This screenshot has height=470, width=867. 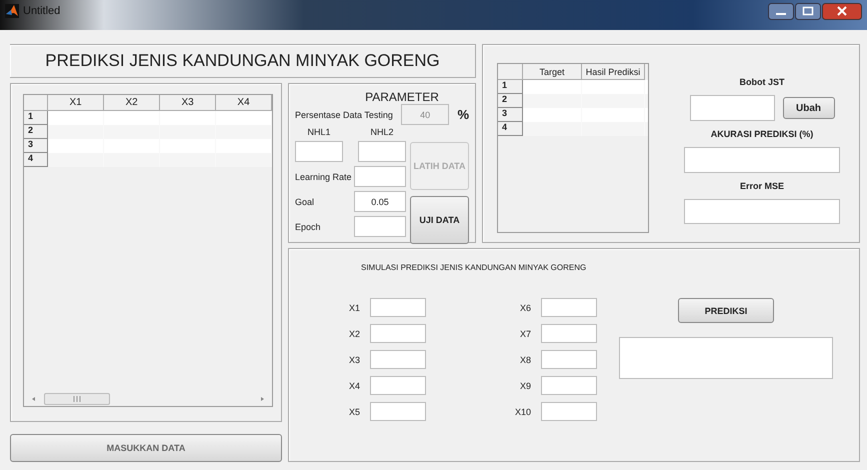 What do you see at coordinates (262, 399) in the screenshot?
I see `right-arrow-icon` at bounding box center [262, 399].